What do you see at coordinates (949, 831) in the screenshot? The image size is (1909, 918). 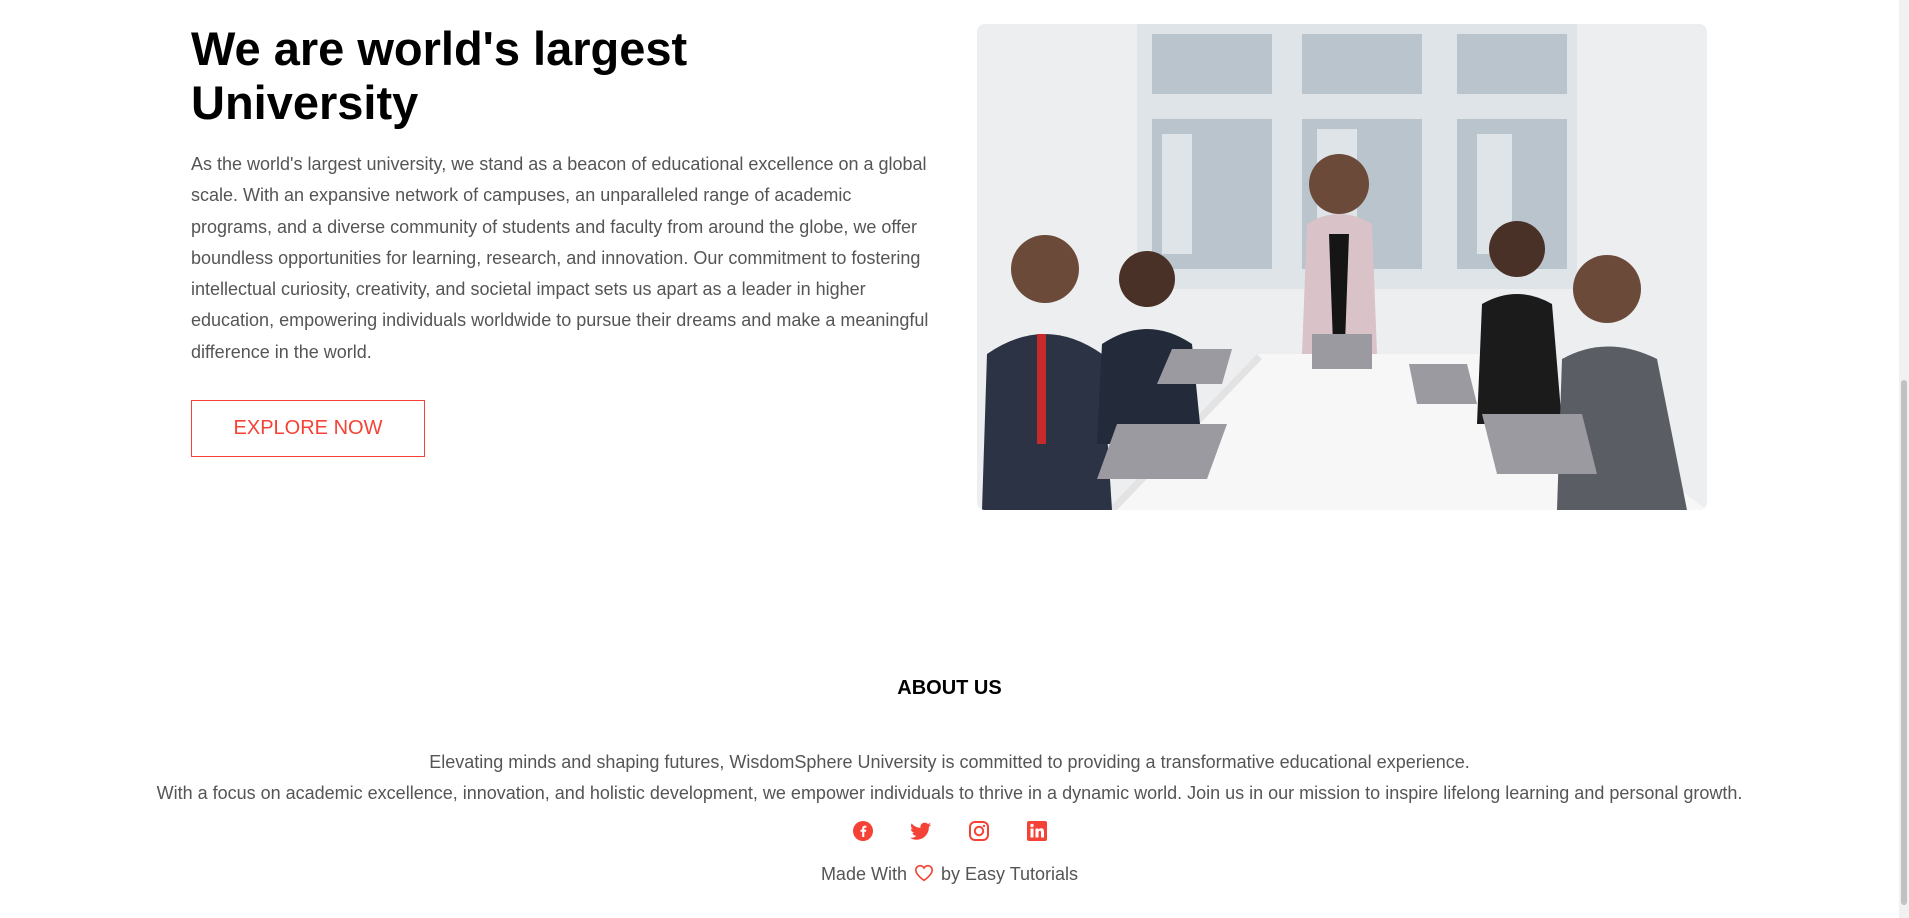 I see `social-links` at bounding box center [949, 831].